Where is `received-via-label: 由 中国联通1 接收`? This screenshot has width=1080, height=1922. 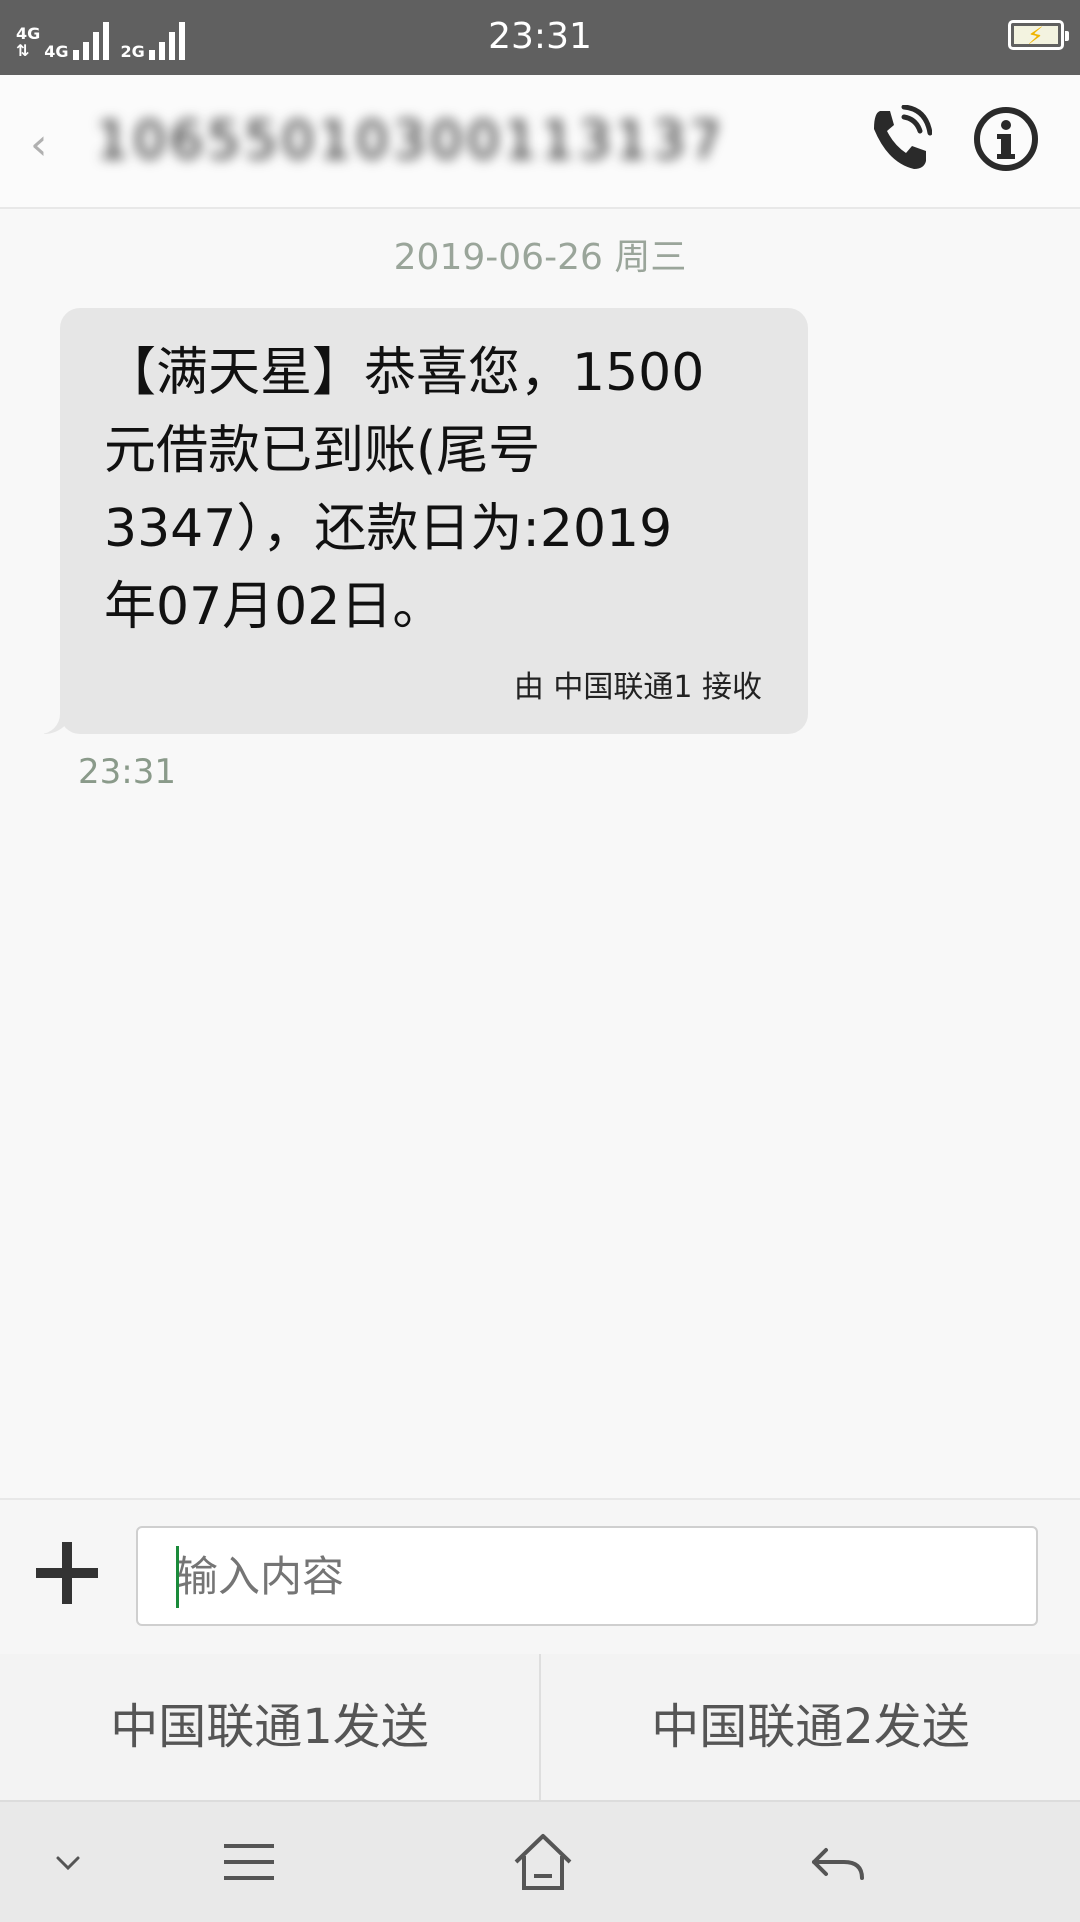 received-via-label: 由 中国联通1 接收 is located at coordinates (637, 687).